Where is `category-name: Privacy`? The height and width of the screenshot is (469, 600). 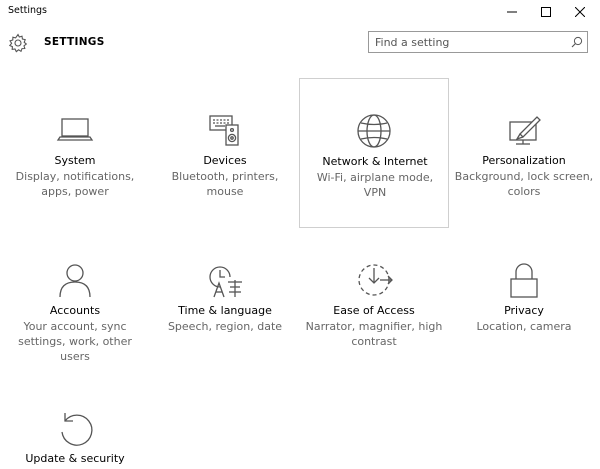 category-name: Privacy is located at coordinates (524, 310).